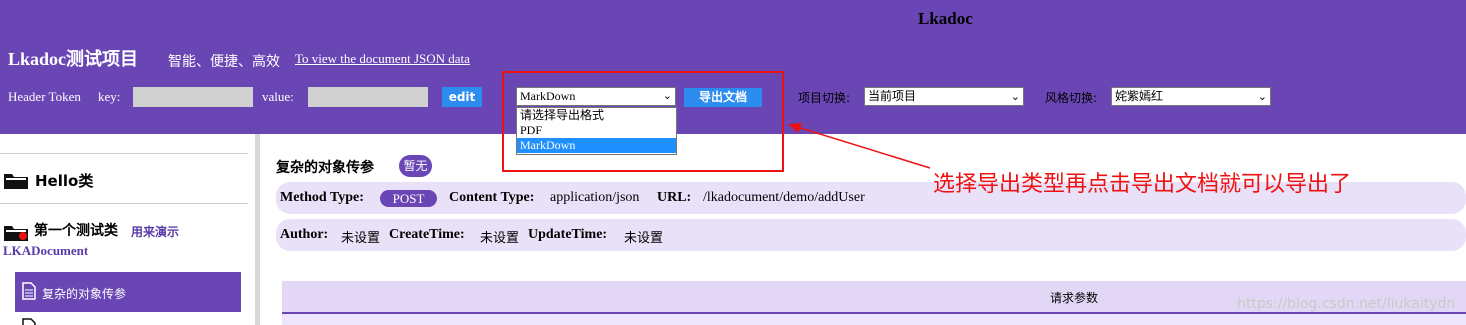 The width and height of the screenshot is (1466, 325). What do you see at coordinates (643, 121) in the screenshot?
I see `annotation-highlight-box` at bounding box center [643, 121].